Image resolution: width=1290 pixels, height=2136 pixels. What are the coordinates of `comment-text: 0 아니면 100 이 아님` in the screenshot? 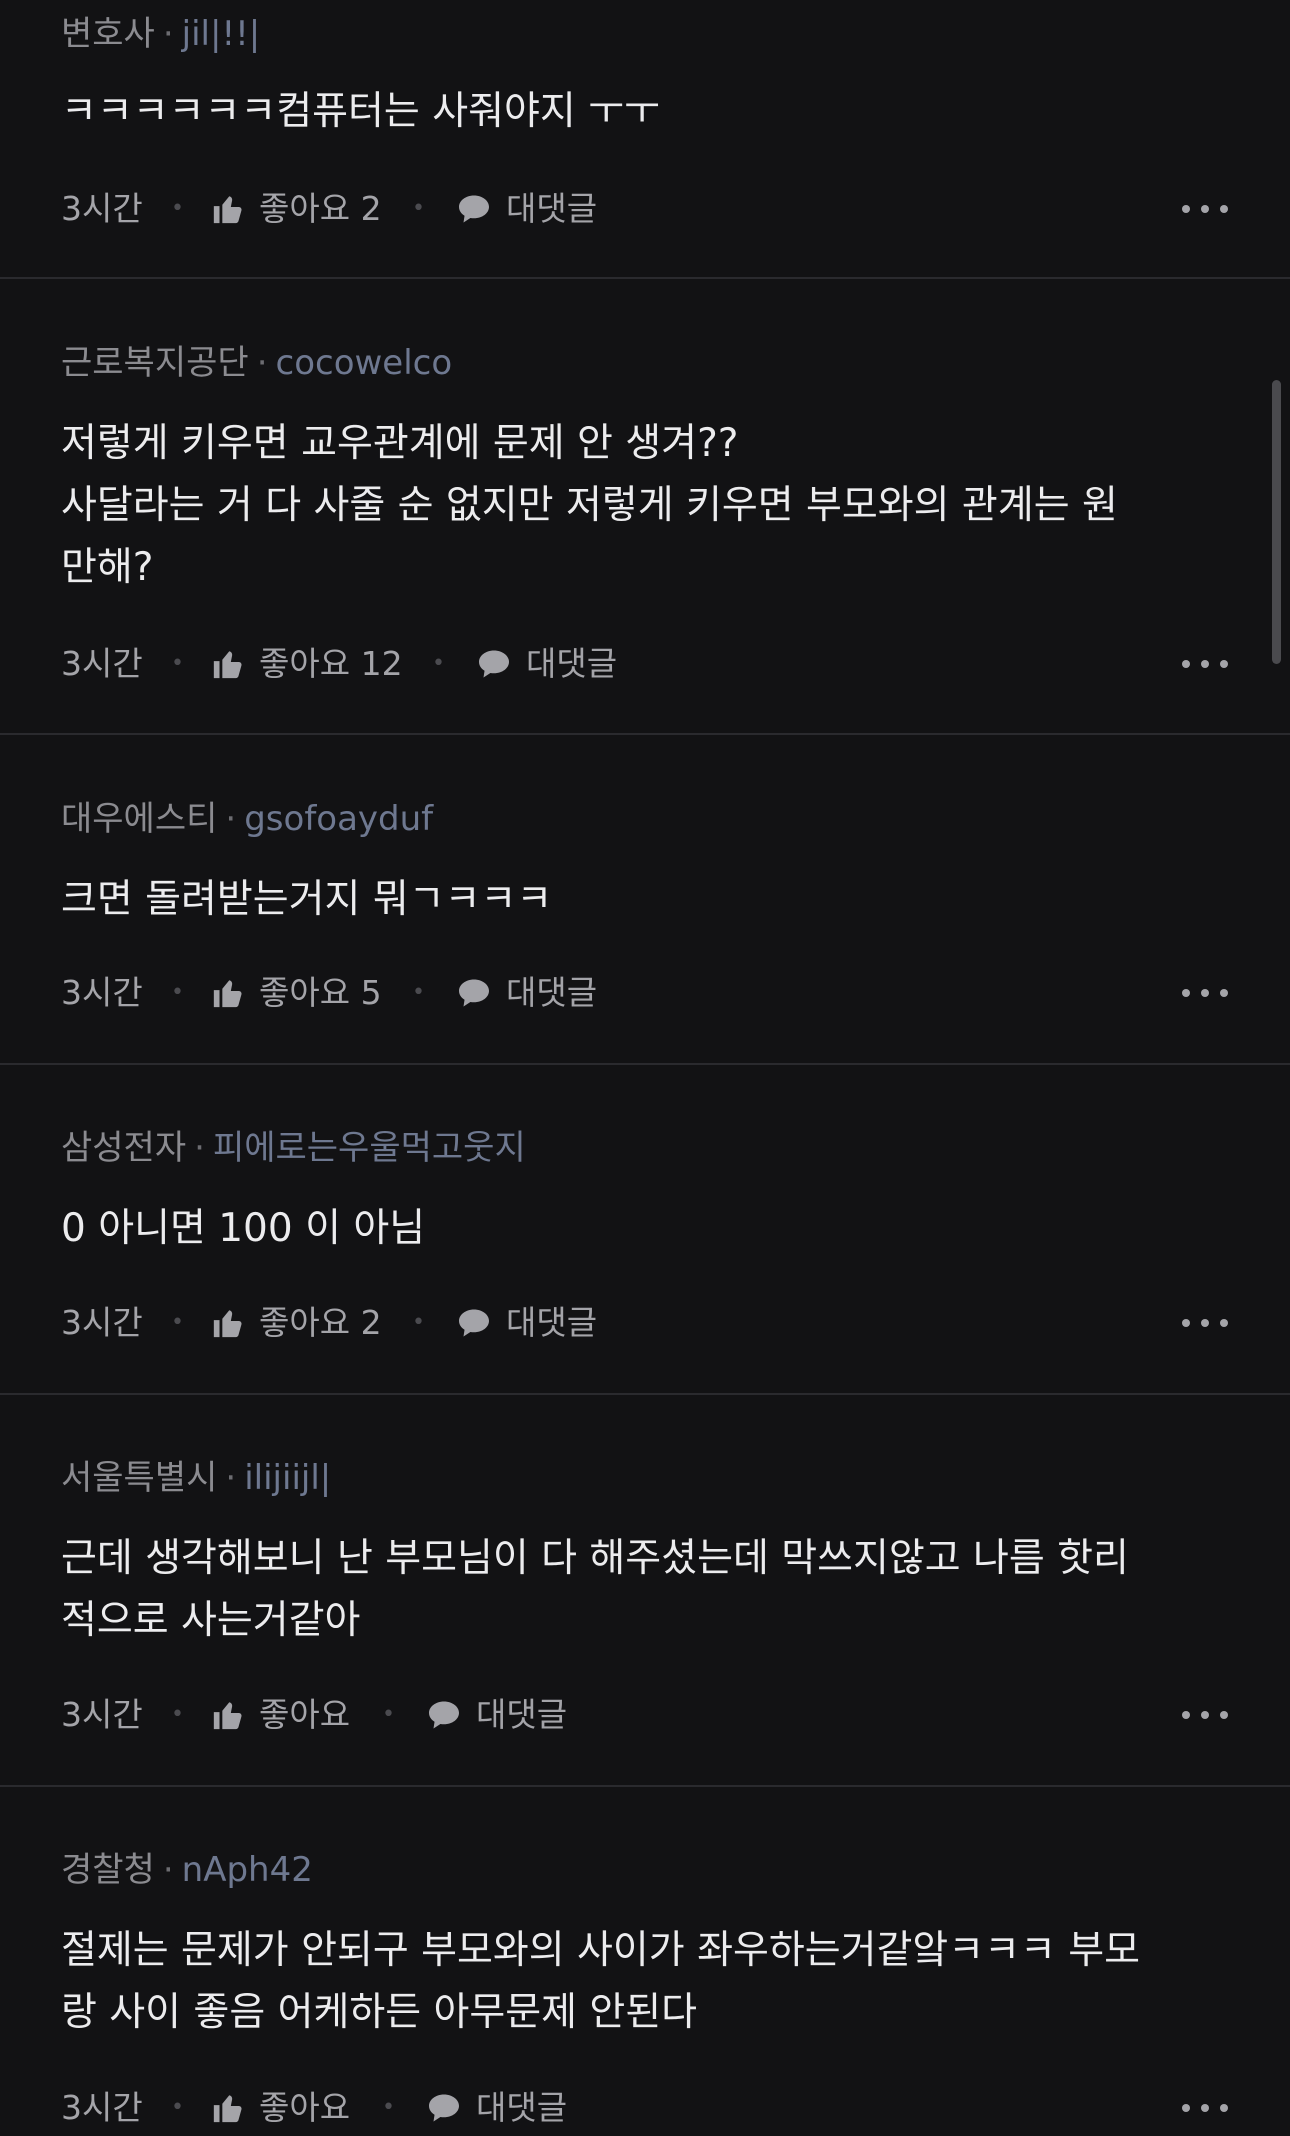 It's located at (243, 1228).